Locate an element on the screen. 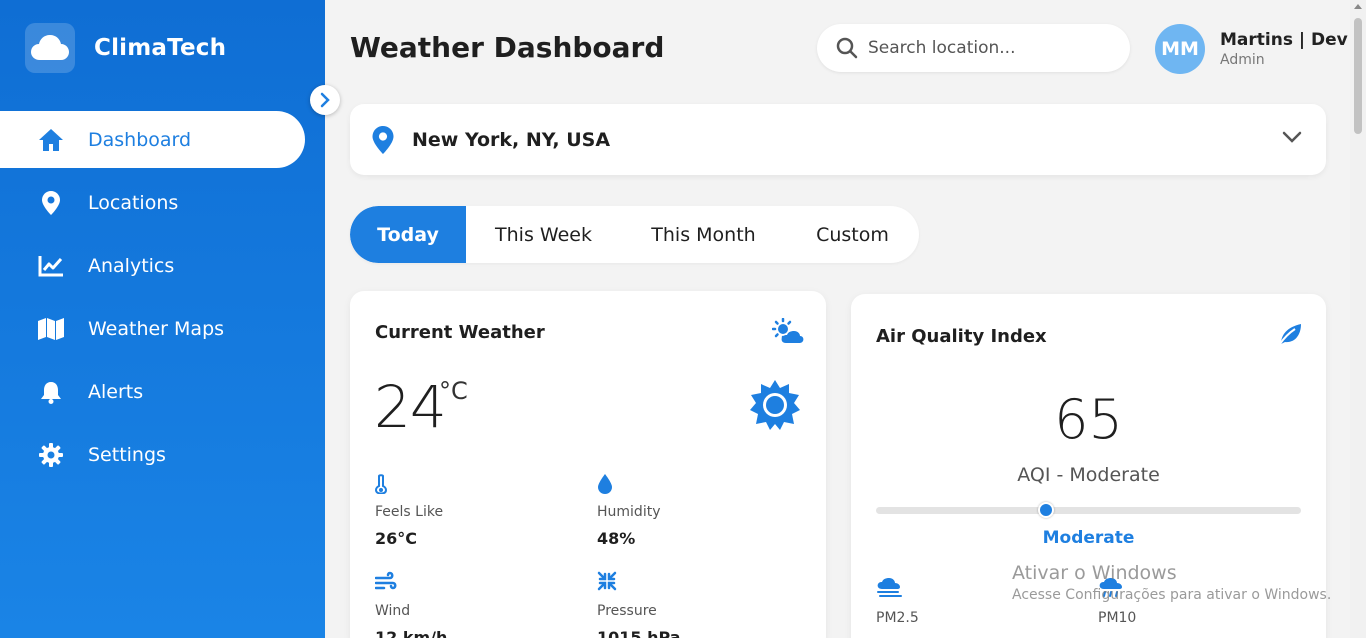 This screenshot has width=1366, height=638. avatar: MM is located at coordinates (1180, 49).